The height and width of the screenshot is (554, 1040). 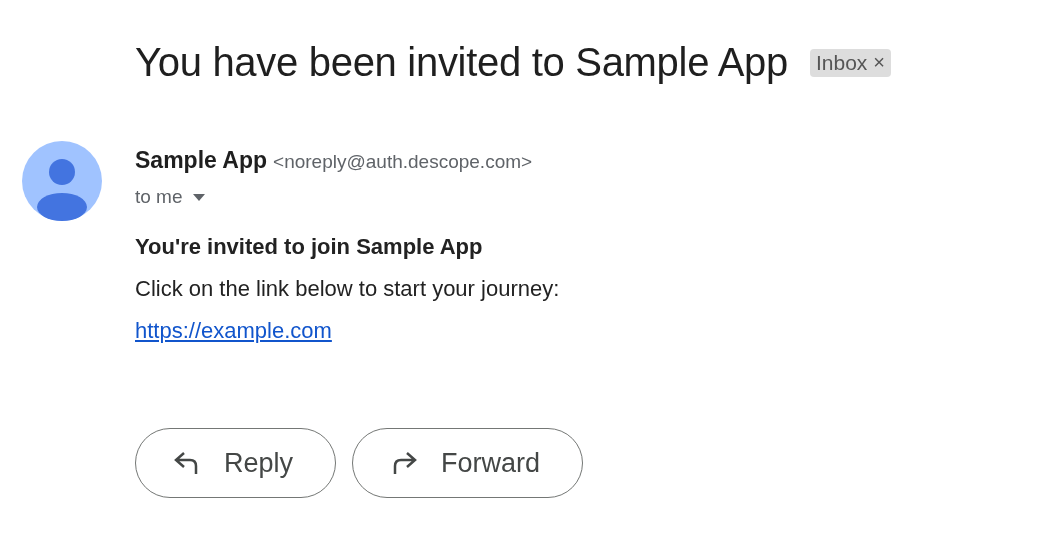 What do you see at coordinates (62, 181) in the screenshot?
I see `avatar-icon` at bounding box center [62, 181].